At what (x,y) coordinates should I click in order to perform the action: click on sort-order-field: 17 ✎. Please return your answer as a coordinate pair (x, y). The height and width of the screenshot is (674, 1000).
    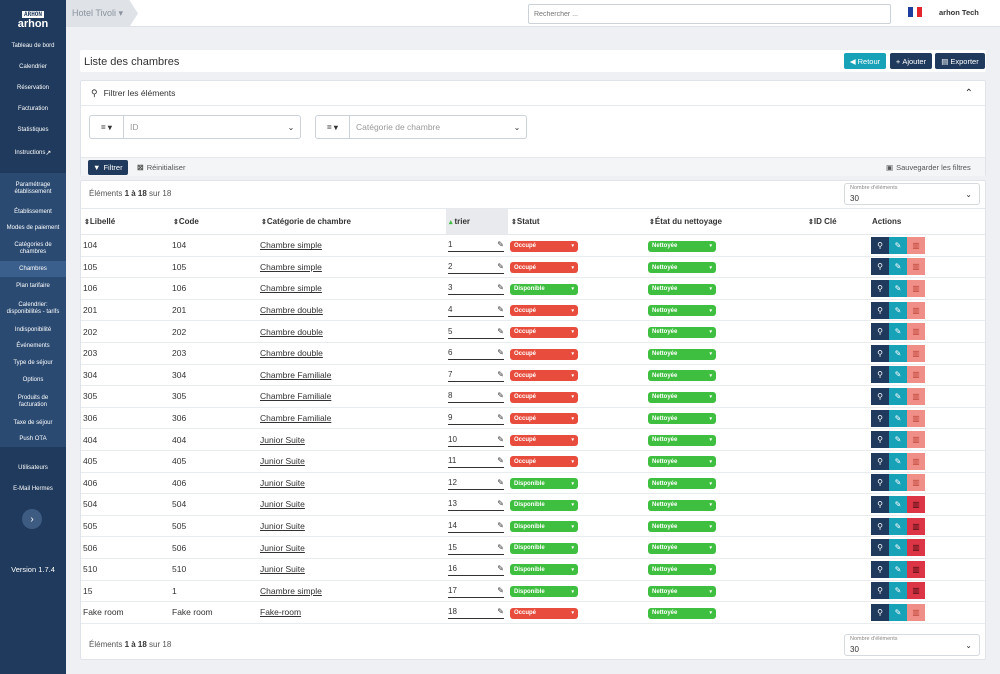
    Looking at the image, I should click on (476, 591).